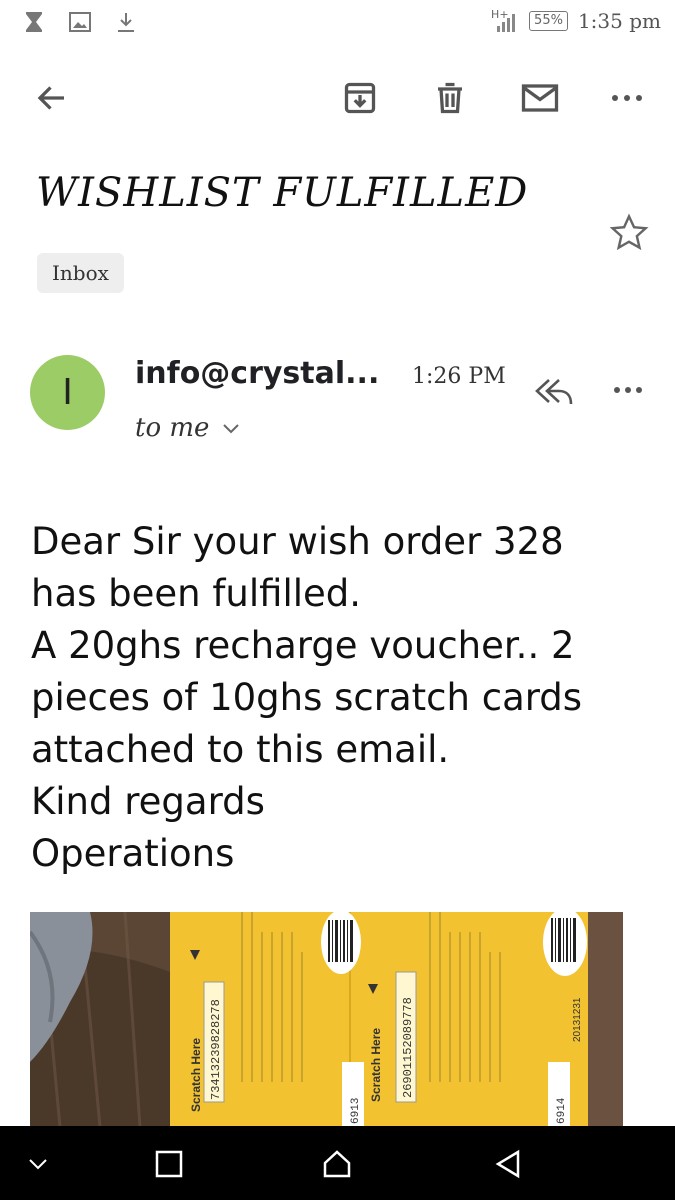 Image resolution: width=675 pixels, height=1200 pixels. I want to click on reply-all-icon, so click(555, 394).